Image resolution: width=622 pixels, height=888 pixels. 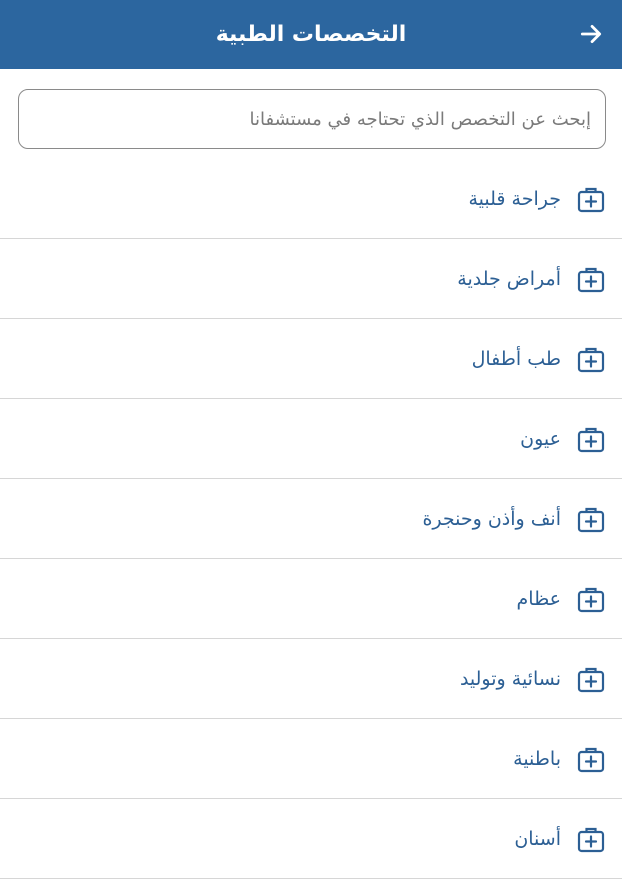 I want to click on specialty-label: أنف وأذن وحنجرة, so click(x=491, y=518).